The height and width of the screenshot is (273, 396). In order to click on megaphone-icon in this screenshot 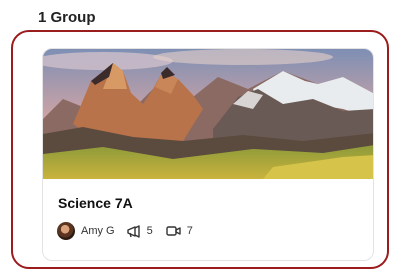, I will do `click(134, 231)`.